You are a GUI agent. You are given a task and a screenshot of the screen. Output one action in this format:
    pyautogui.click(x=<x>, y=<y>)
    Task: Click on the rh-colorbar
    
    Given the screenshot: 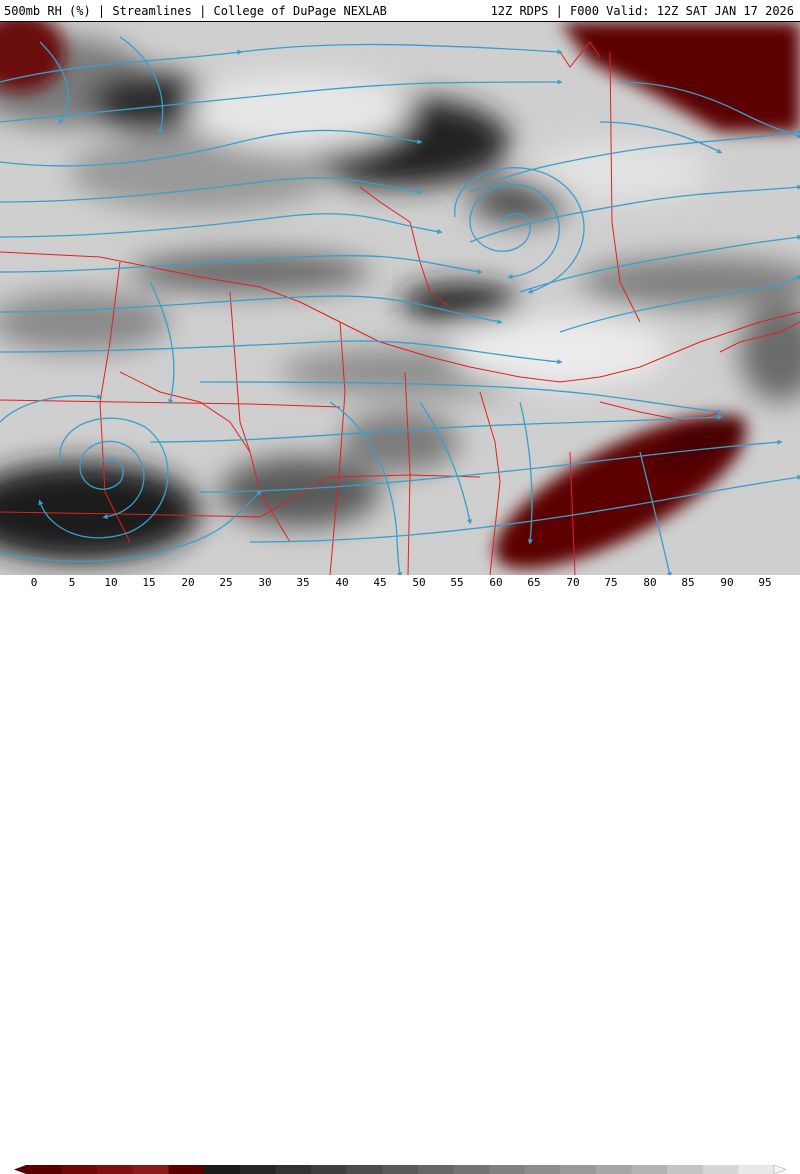 What is the action you would take?
    pyautogui.click(x=400, y=1169)
    